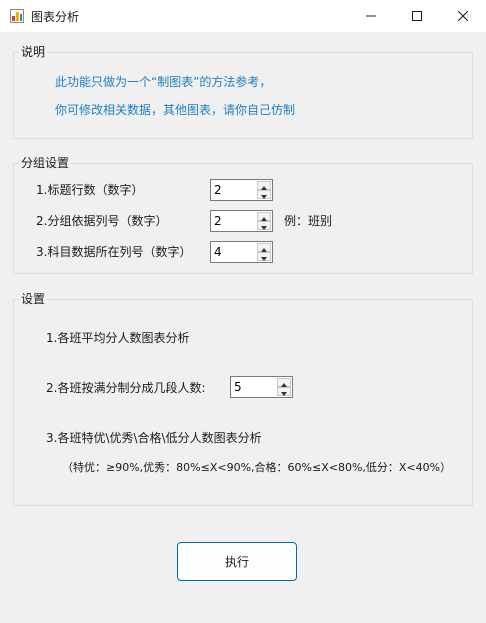 The height and width of the screenshot is (623, 486). I want to click on window-title: 图表分析, so click(55, 17).